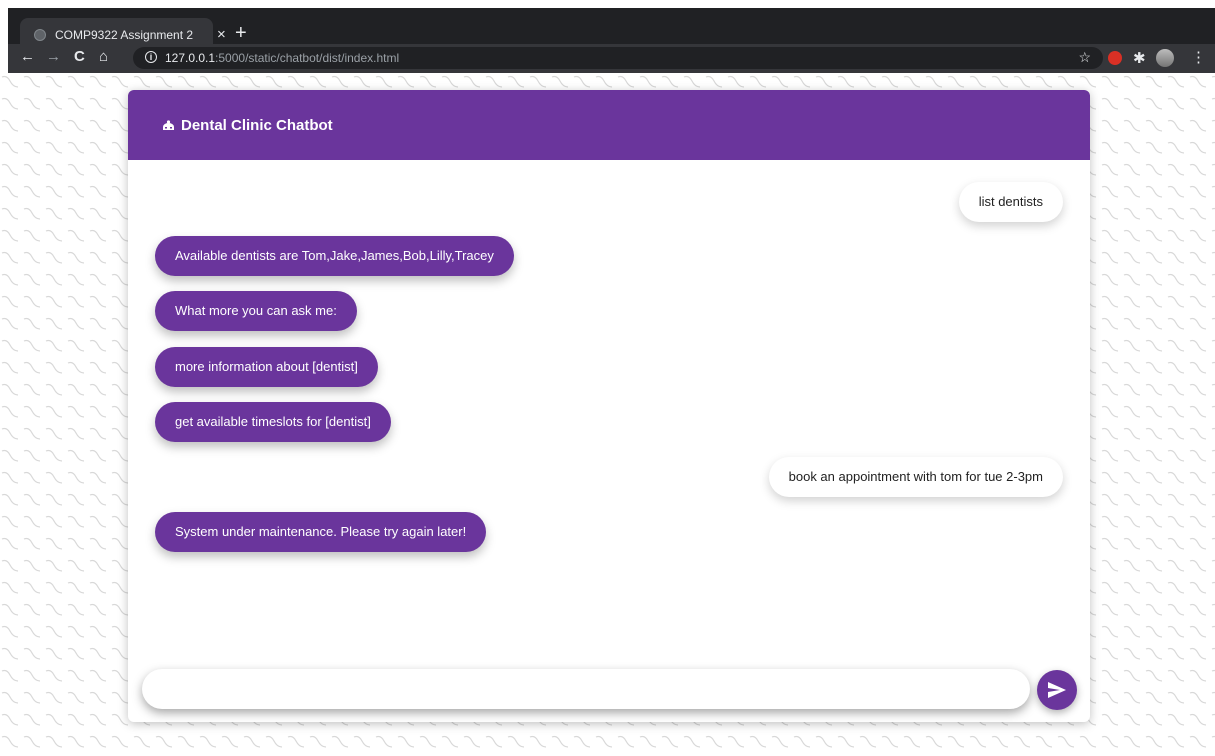 This screenshot has width=1215, height=756. What do you see at coordinates (40, 35) in the screenshot?
I see `favicon-icon` at bounding box center [40, 35].